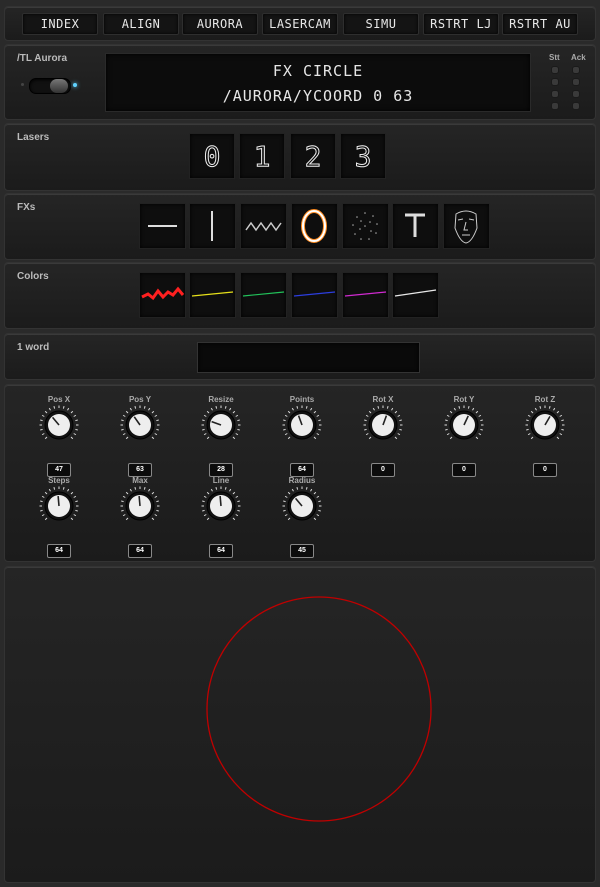 The width and height of the screenshot is (600, 887). Describe the element at coordinates (140, 551) in the screenshot. I see `max-value: 64` at that location.